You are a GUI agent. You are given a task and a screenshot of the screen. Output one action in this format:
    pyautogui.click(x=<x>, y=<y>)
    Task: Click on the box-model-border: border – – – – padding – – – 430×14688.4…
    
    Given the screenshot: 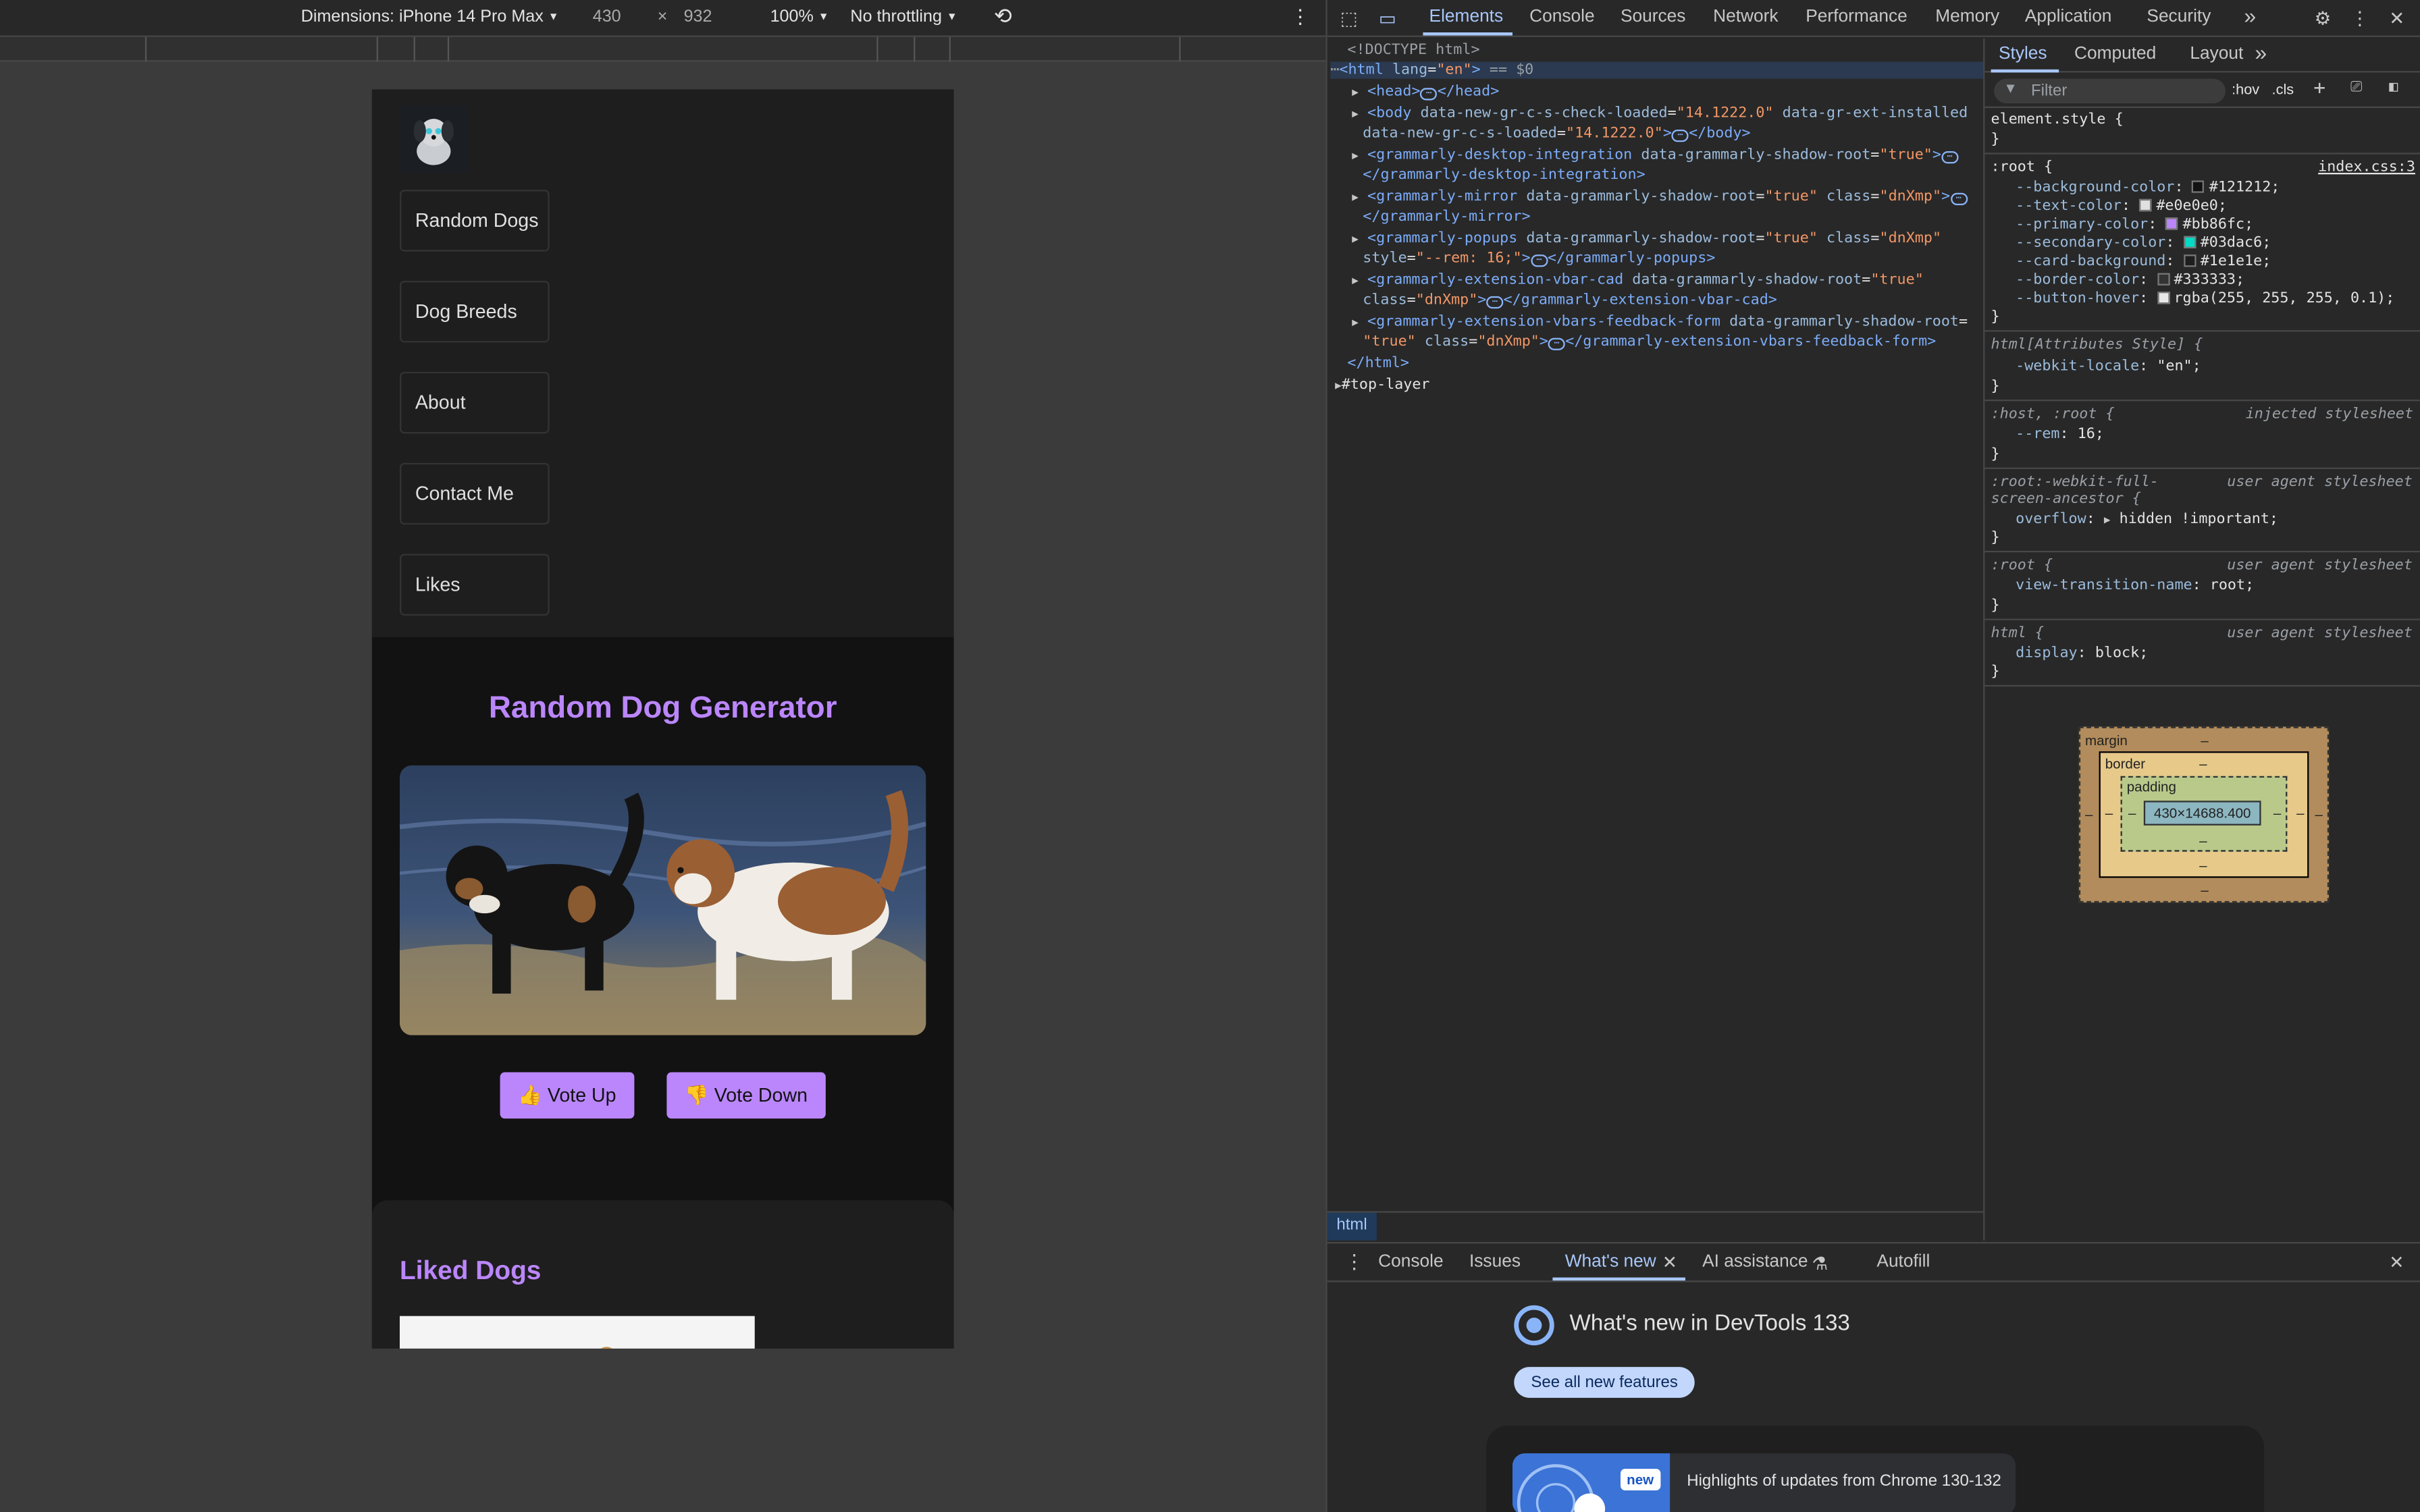 What is the action you would take?
    pyautogui.click(x=2204, y=814)
    